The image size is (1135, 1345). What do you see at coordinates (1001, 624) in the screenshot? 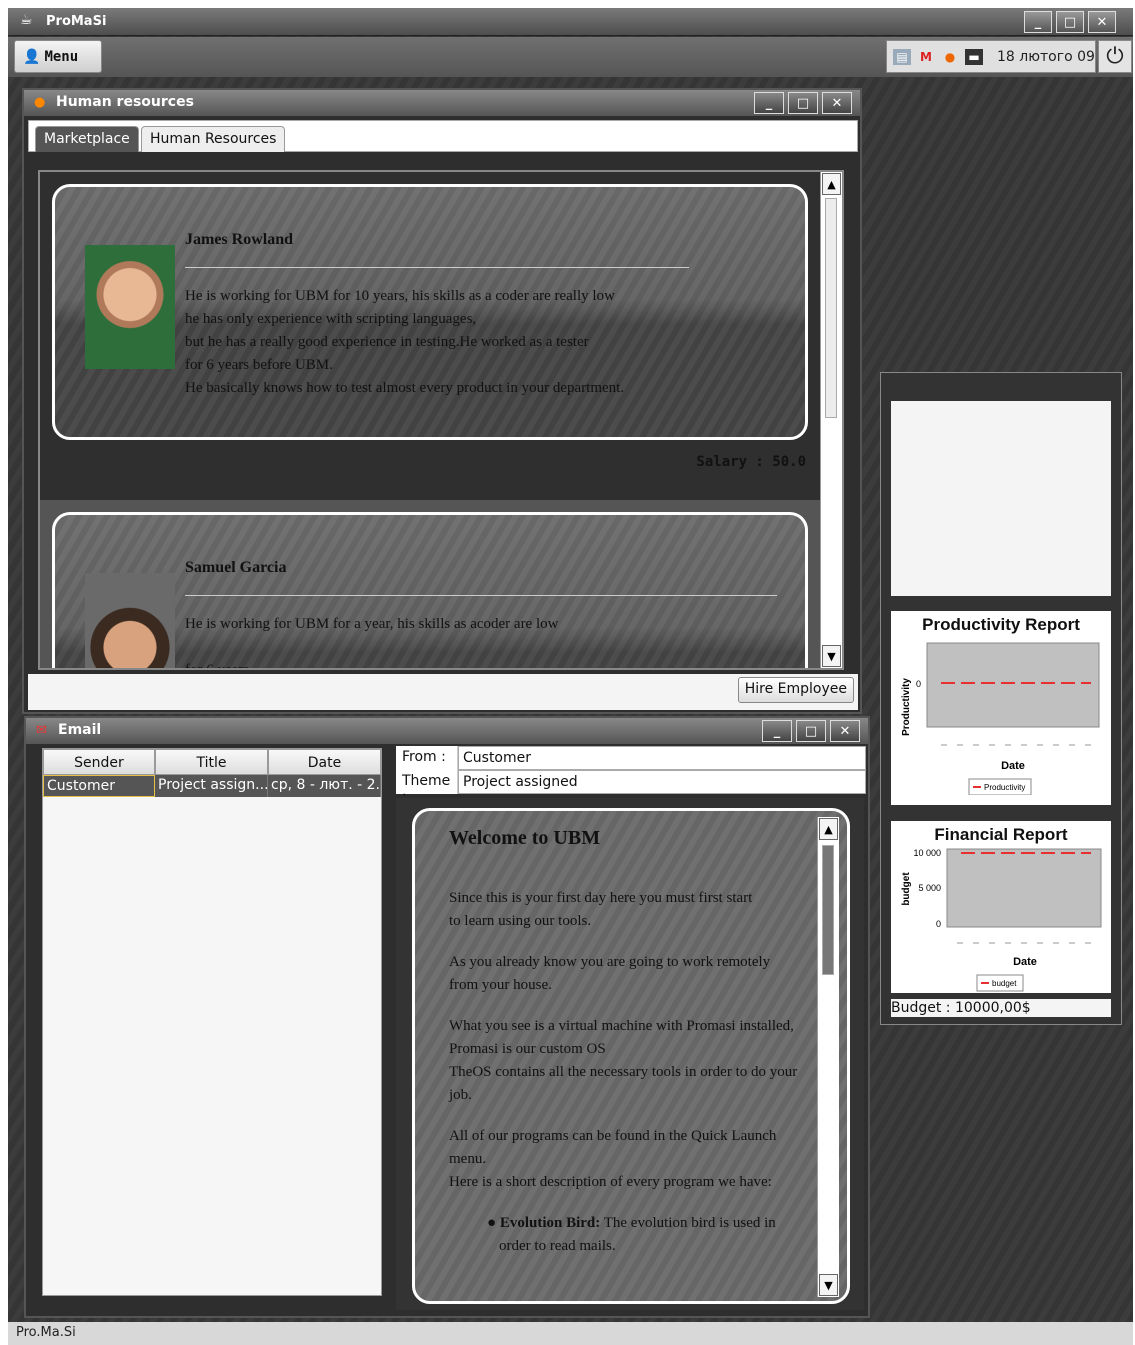
I see `productivity-report-title: Productivity Report` at bounding box center [1001, 624].